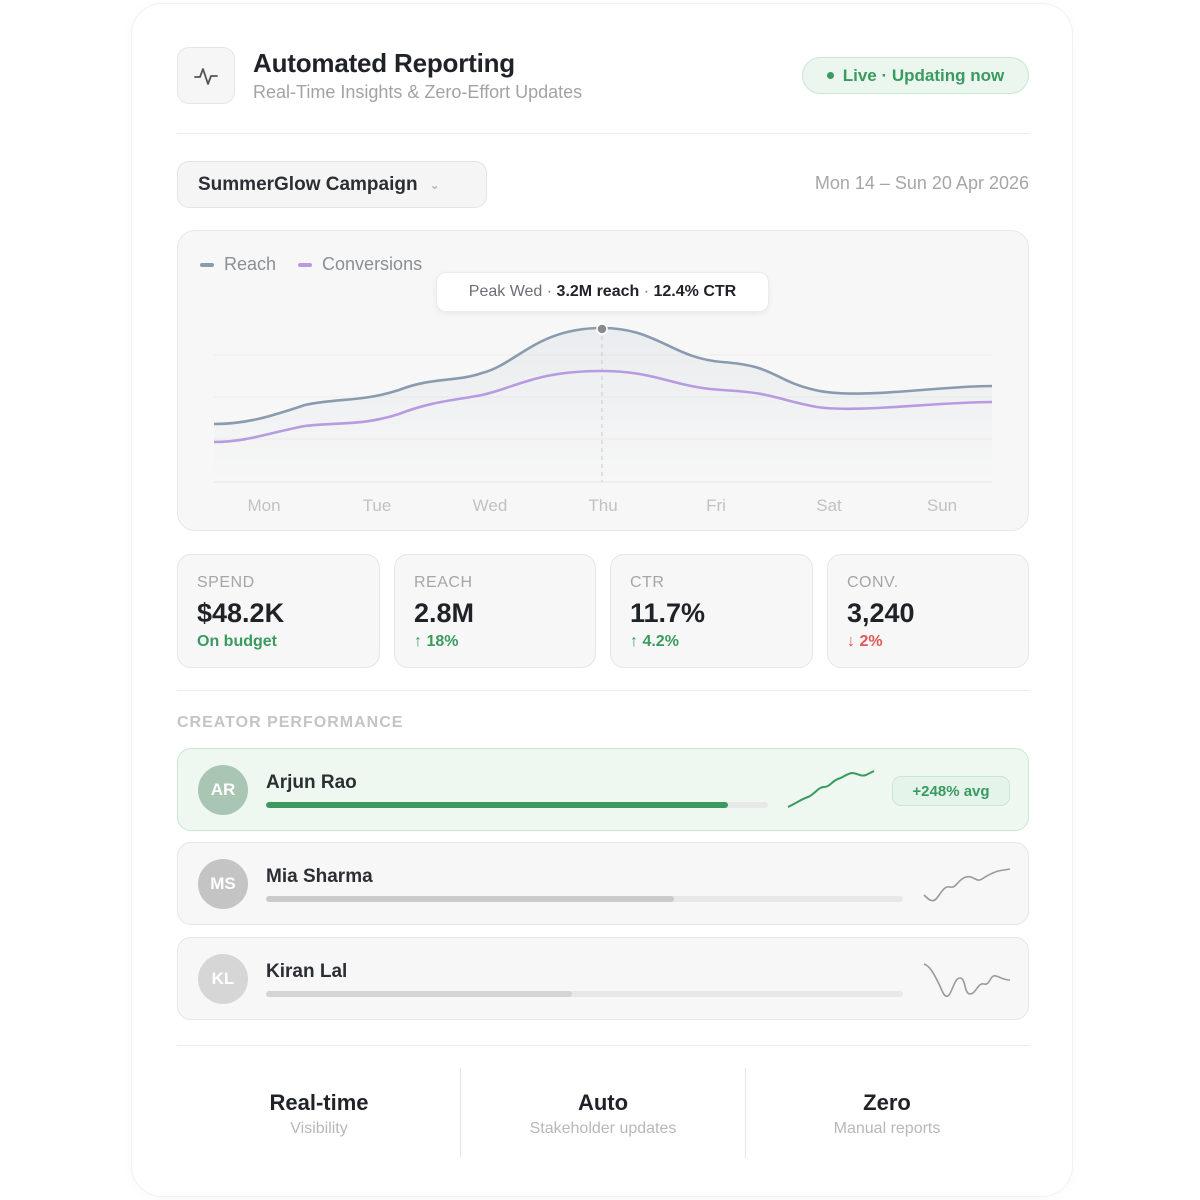 Image resolution: width=1200 pixels, height=1200 pixels. Describe the element at coordinates (290, 722) in the screenshot. I see `section-title: CREATOR PERFORMANCE` at that location.